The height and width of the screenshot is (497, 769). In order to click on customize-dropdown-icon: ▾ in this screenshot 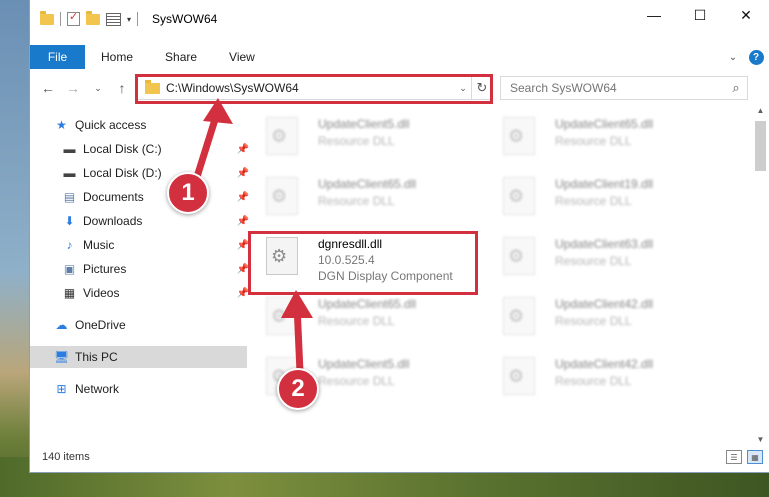, I will do `click(129, 19)`.